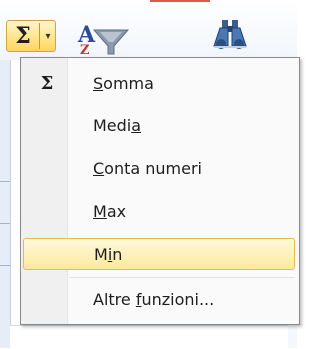  I want to click on menu-item-somma: Σ Somma, so click(159, 84).